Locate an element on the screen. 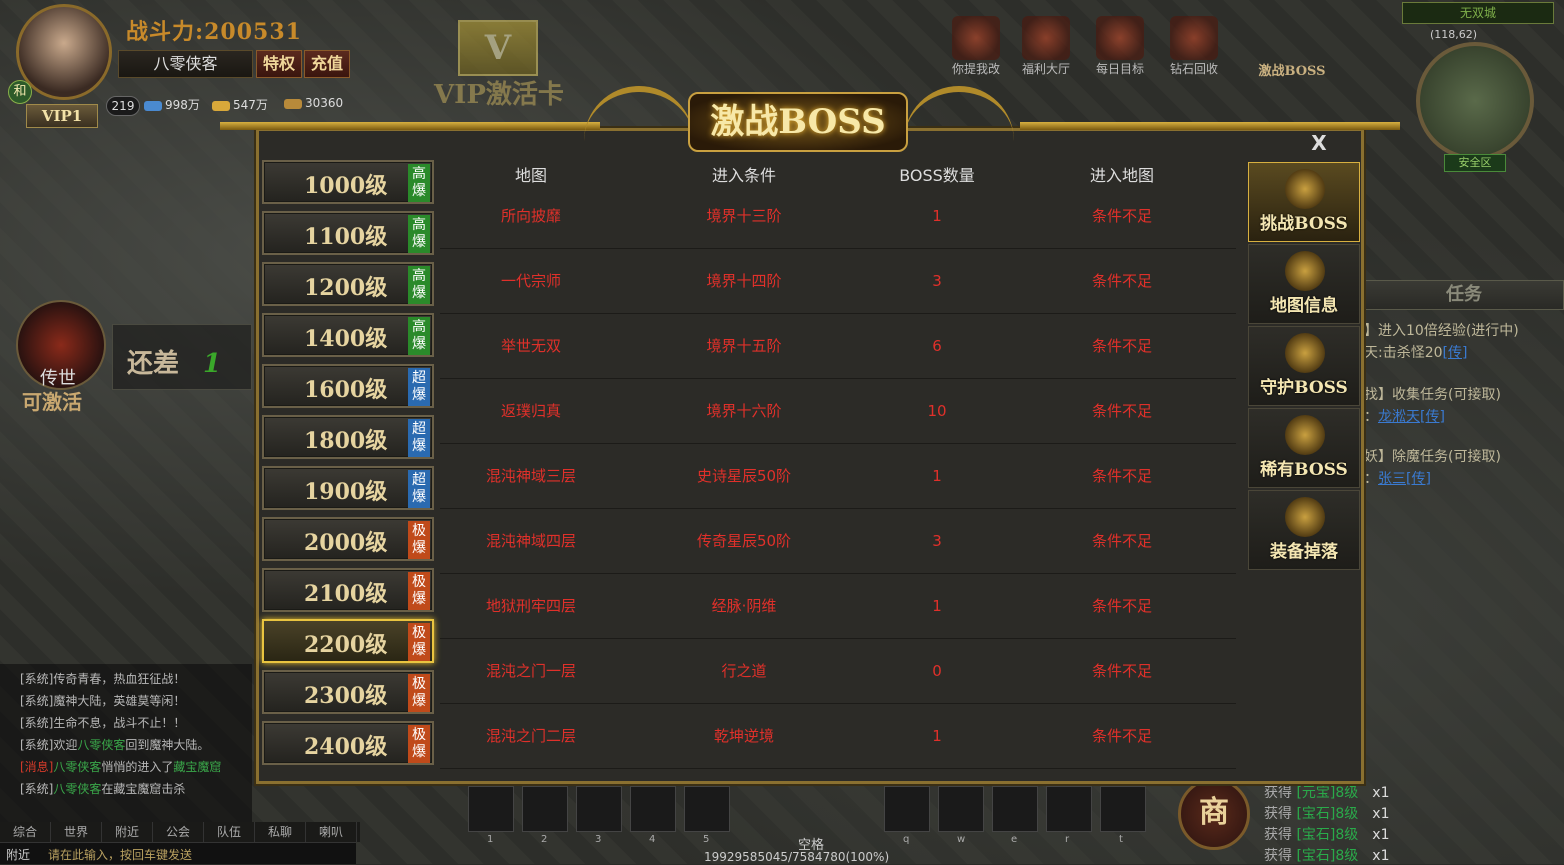  task-text: 找】收集任务(可接取) is located at coordinates (1432, 395).